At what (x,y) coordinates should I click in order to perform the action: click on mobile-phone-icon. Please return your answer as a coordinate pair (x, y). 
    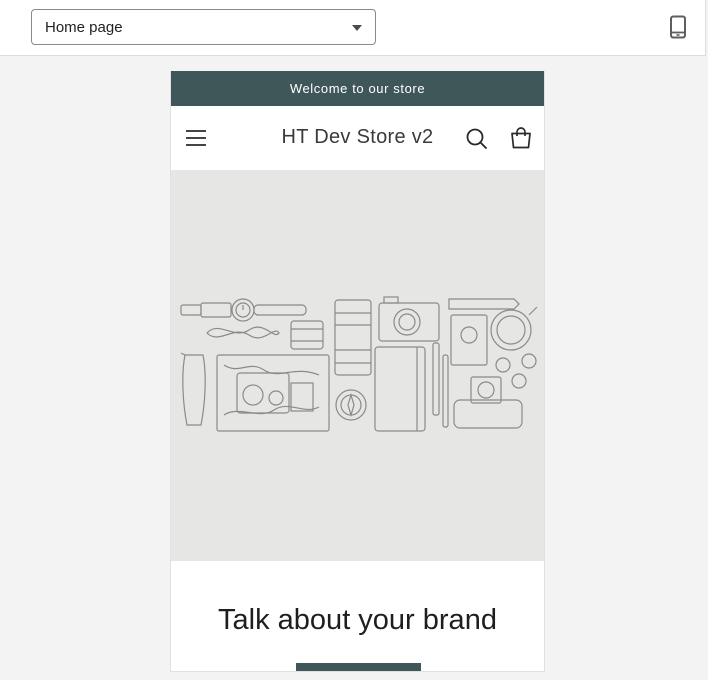
    Looking at the image, I should click on (678, 27).